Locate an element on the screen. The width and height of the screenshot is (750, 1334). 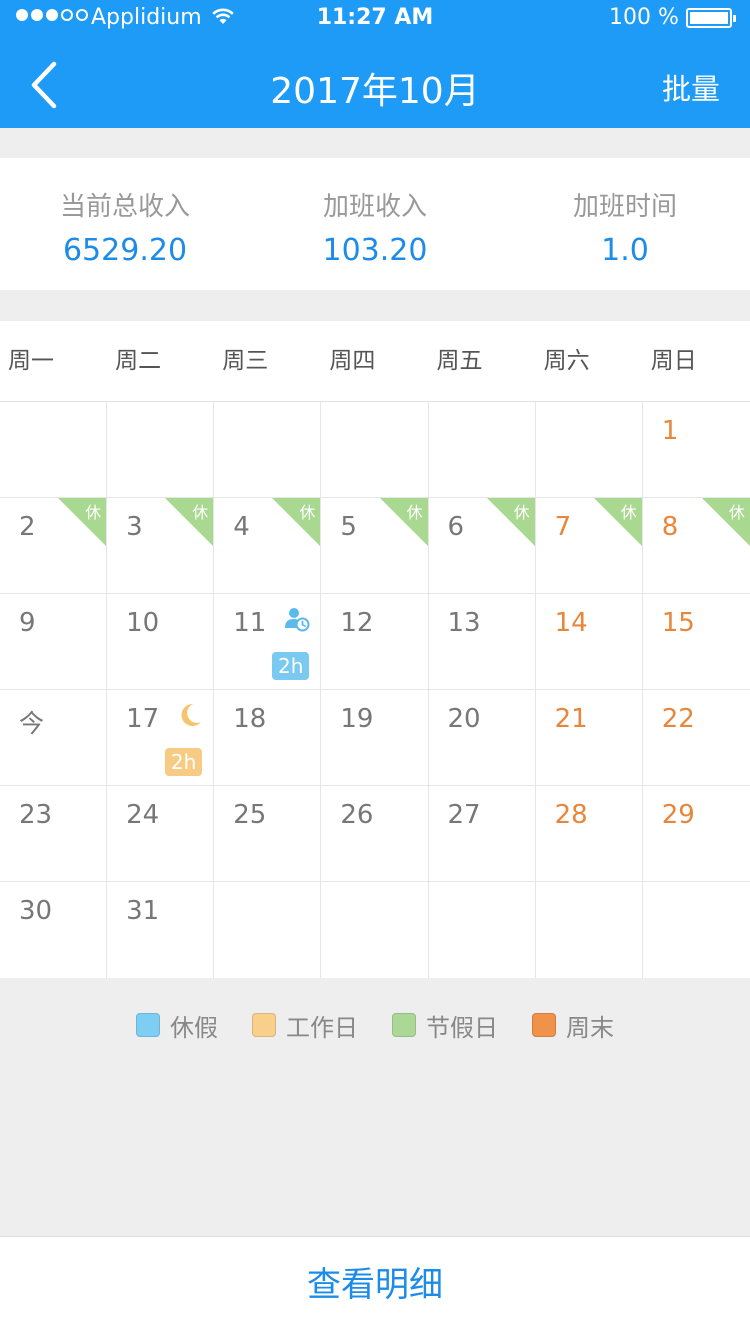
battery-icon is located at coordinates (711, 18).